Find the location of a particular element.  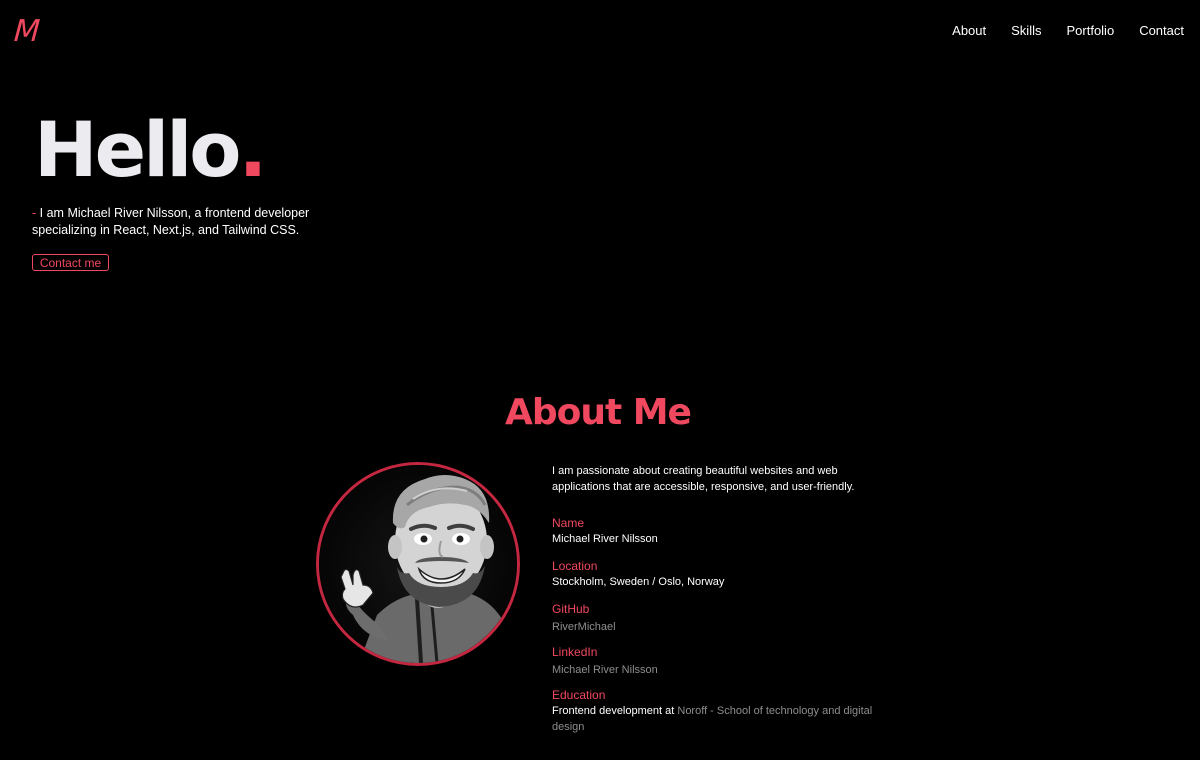

hero-dash: - is located at coordinates (34, 213).